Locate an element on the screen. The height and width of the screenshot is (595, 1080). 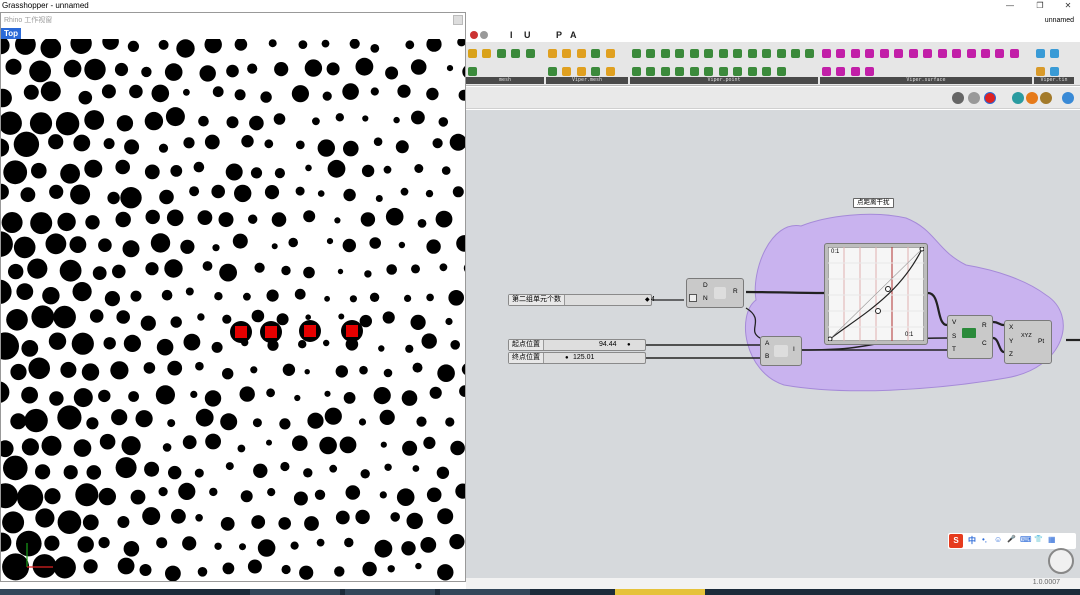
menu-item-a: A is located at coordinates (573, 35).